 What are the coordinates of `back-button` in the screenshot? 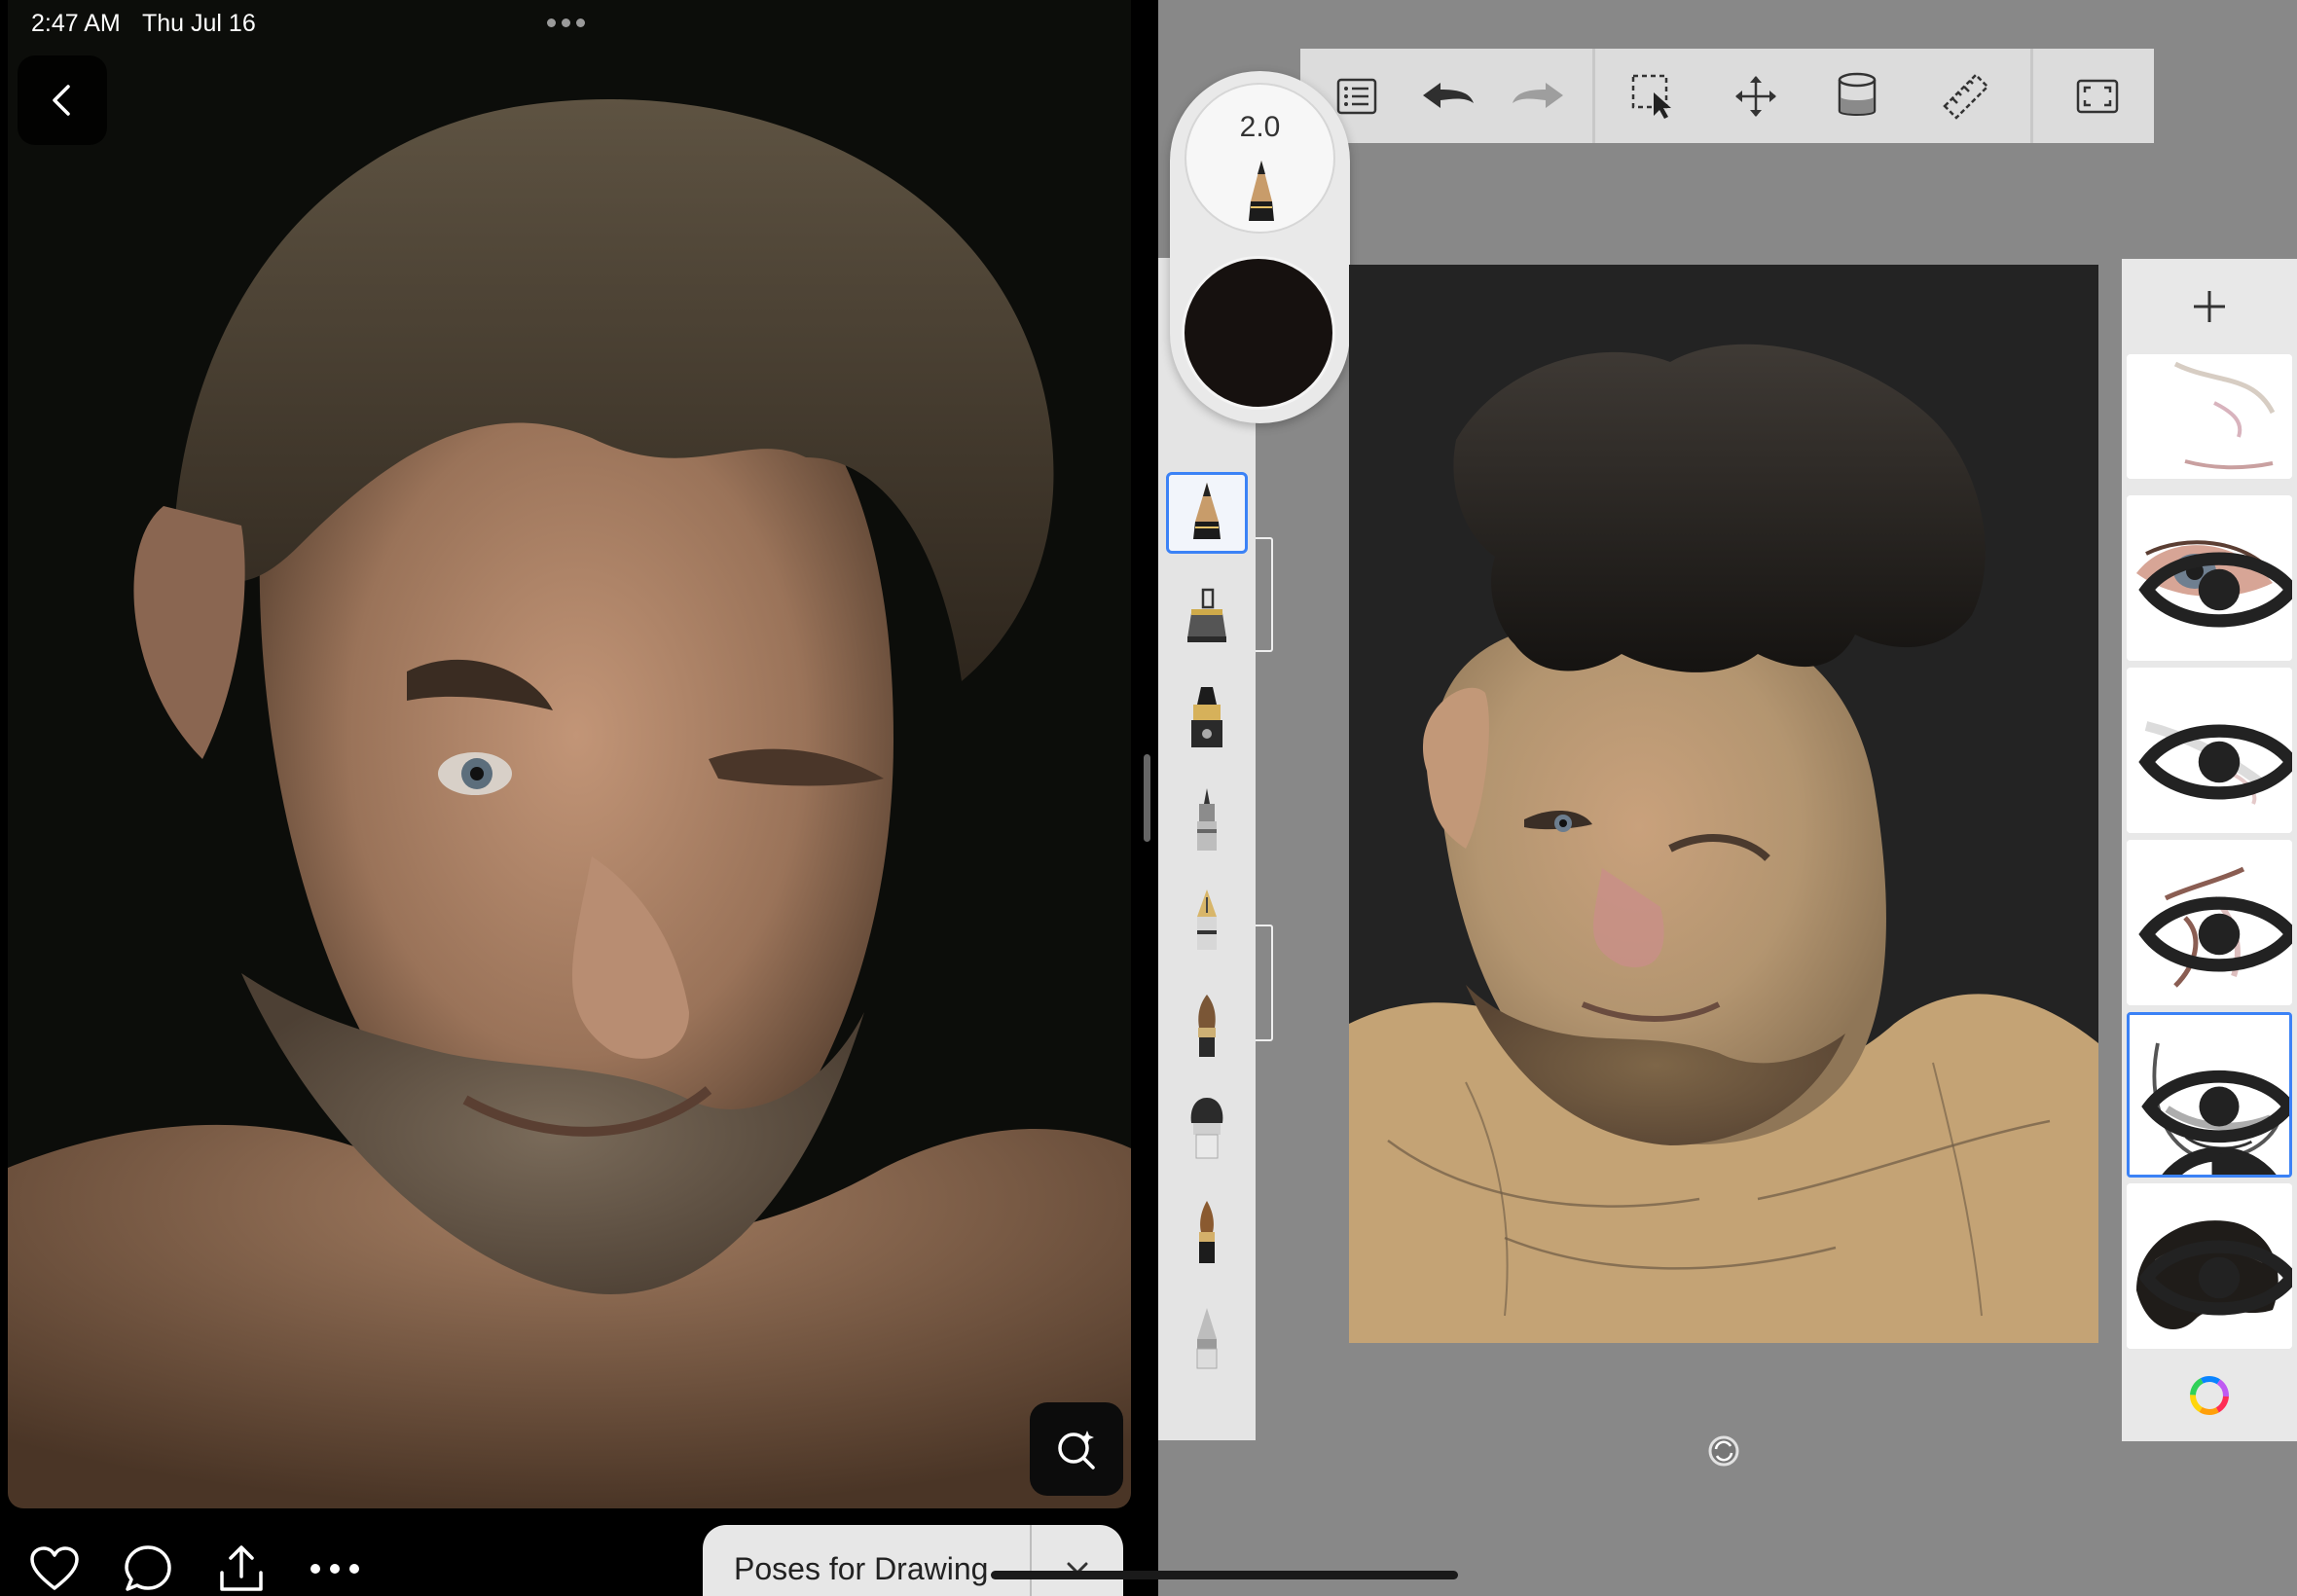 It's located at (63, 100).